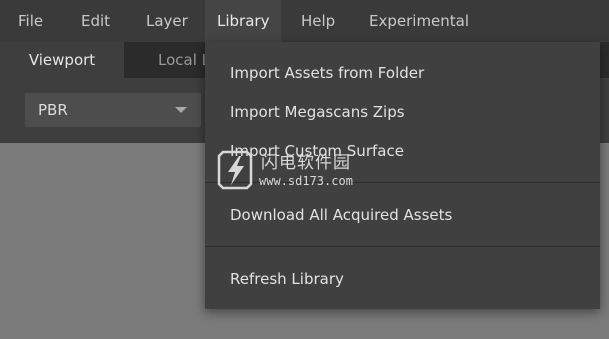 The width and height of the screenshot is (609, 339). What do you see at coordinates (317, 151) in the screenshot?
I see `menu-item-import-custom-surface: Import Custom Surface` at bounding box center [317, 151].